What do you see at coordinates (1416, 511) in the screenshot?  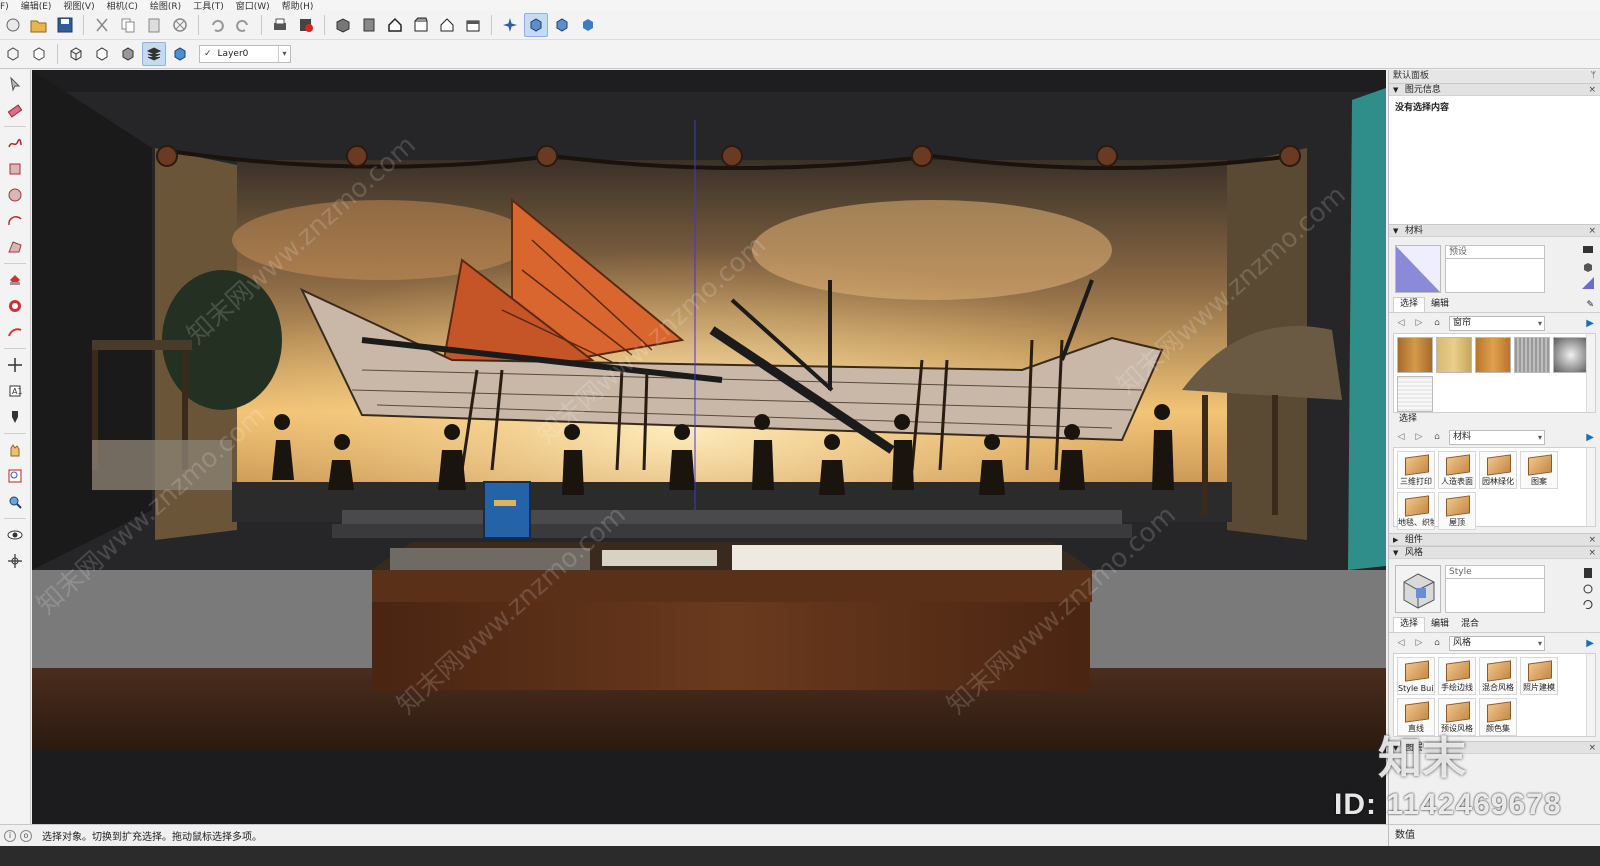 I see `material-category-item: 地毯、织物` at bounding box center [1416, 511].